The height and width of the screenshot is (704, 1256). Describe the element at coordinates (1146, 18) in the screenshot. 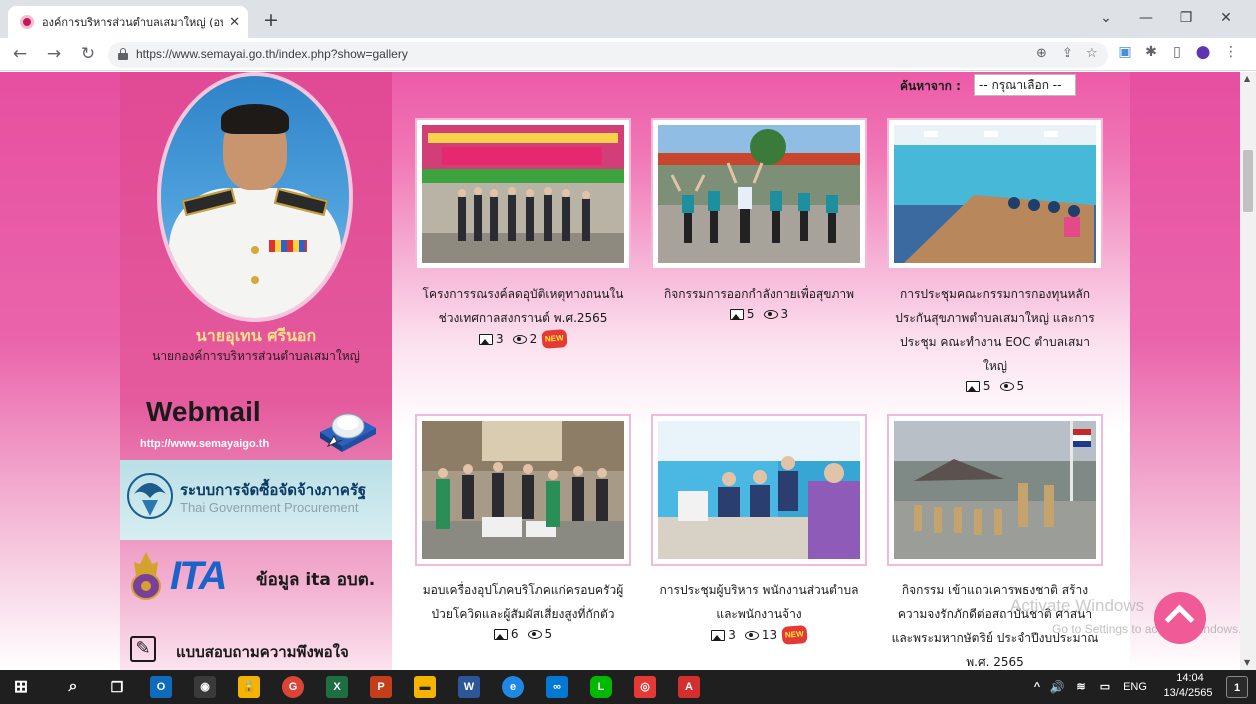

I see `minimize-button: —` at that location.